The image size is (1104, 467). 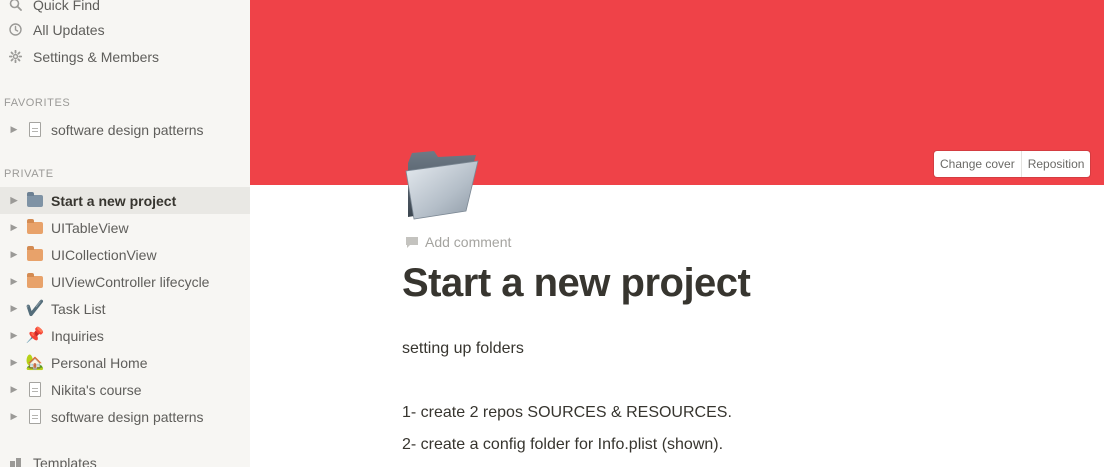 I want to click on search-icon, so click(x=15, y=6).